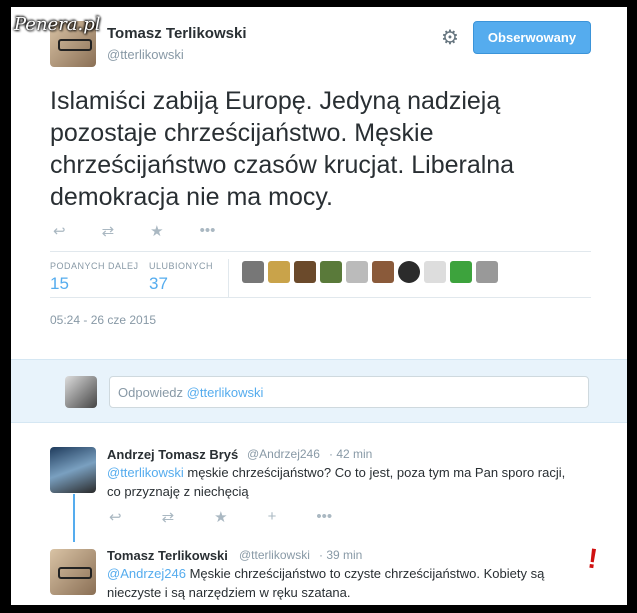 The image size is (637, 613). What do you see at coordinates (57, 24) in the screenshot?
I see `watermark-logo: Penera.pl` at bounding box center [57, 24].